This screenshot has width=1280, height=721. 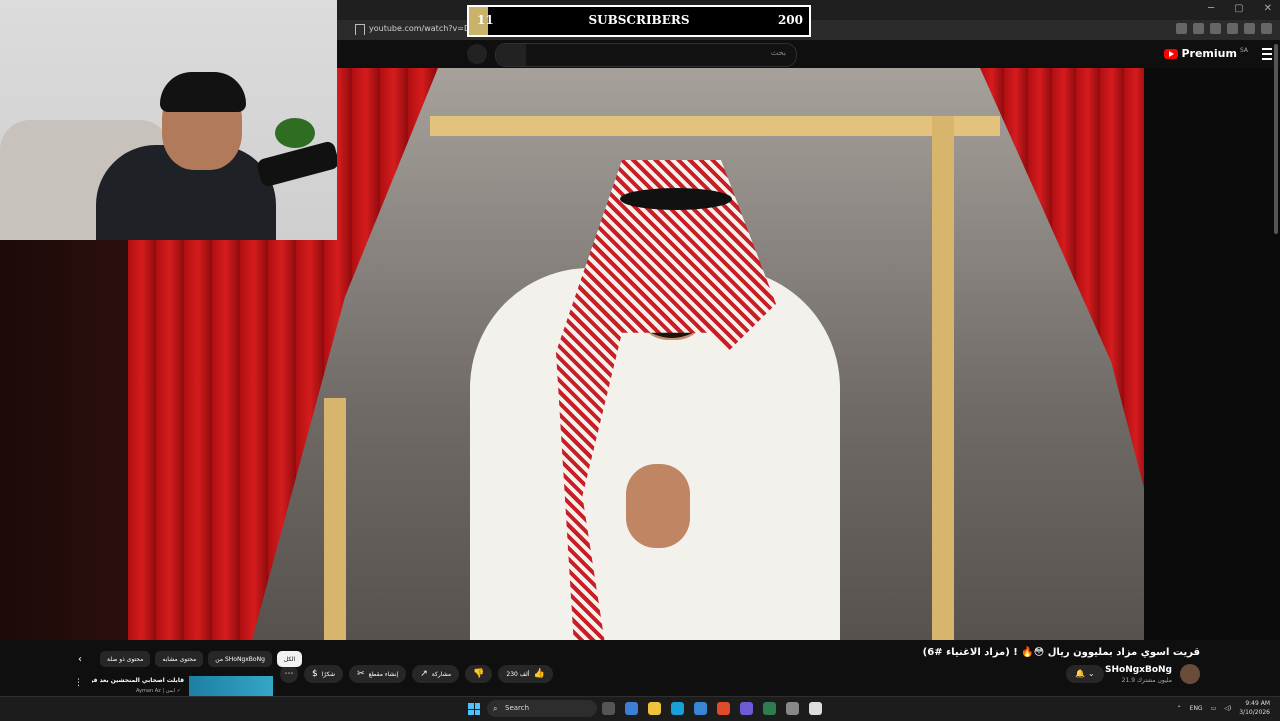 What do you see at coordinates (700, 708) in the screenshot?
I see `store-icon` at bounding box center [700, 708].